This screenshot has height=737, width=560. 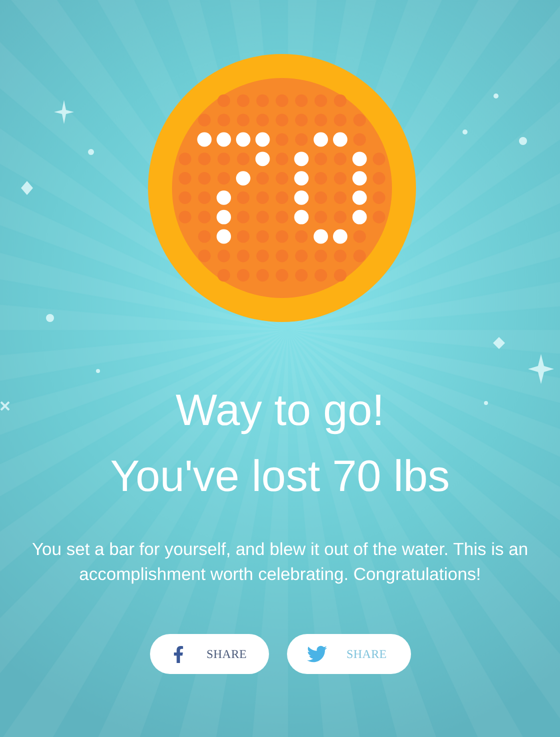 What do you see at coordinates (280, 477) in the screenshot?
I see `subheadline: You've lost 70 lbs` at bounding box center [280, 477].